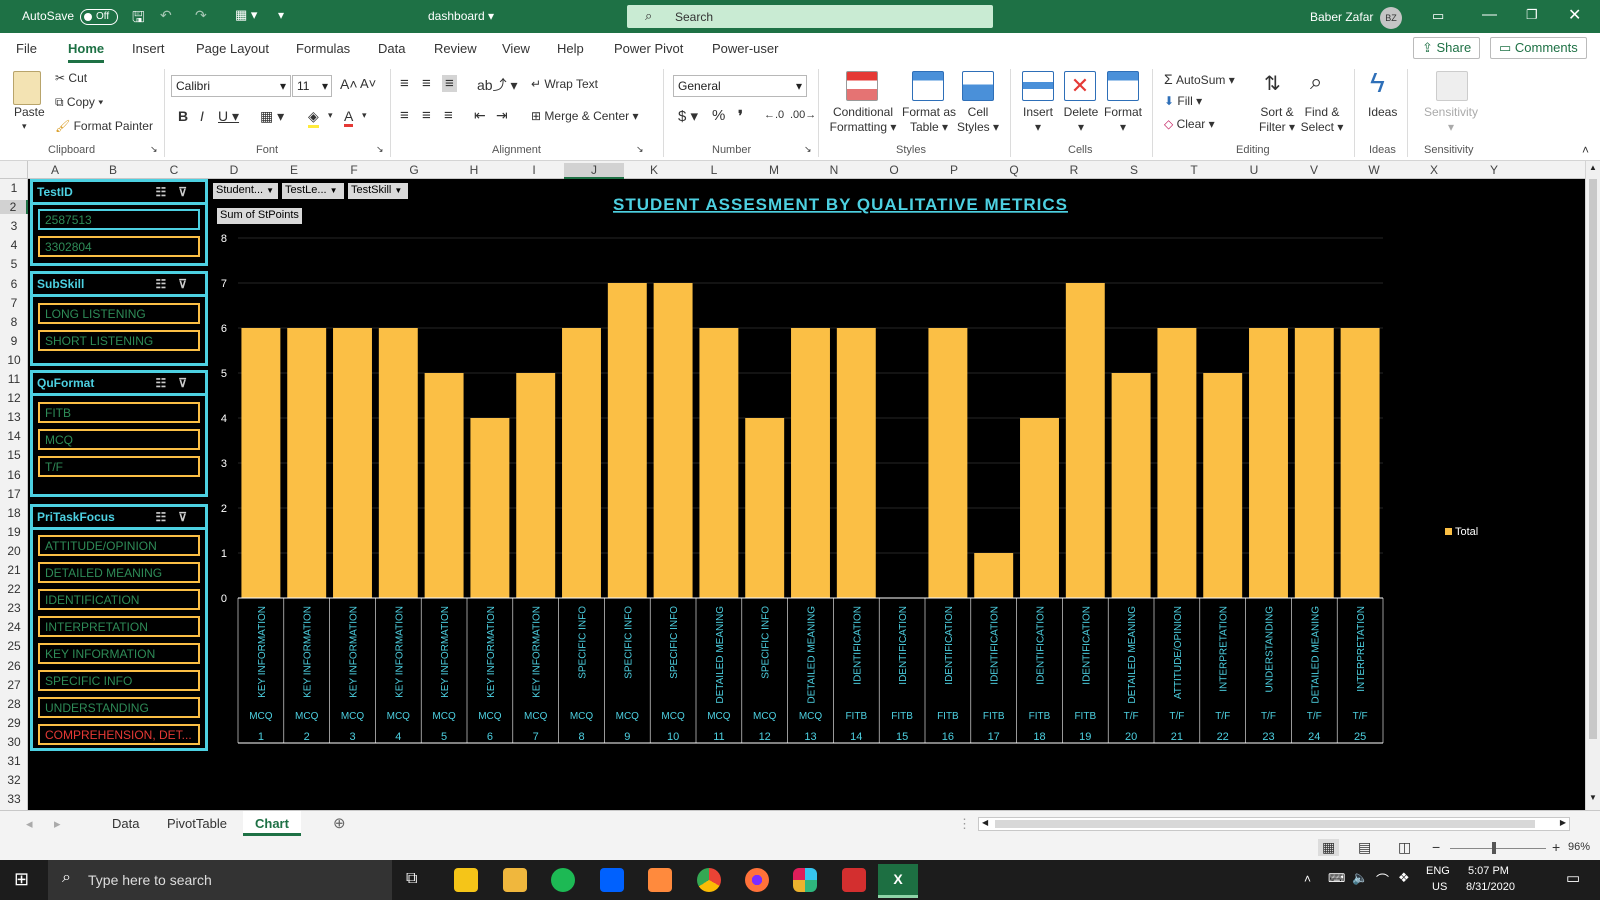 This screenshot has width=1600, height=900. Describe the element at coordinates (480, 115) in the screenshot. I see `decrease-indent-icon: ⇤` at that location.